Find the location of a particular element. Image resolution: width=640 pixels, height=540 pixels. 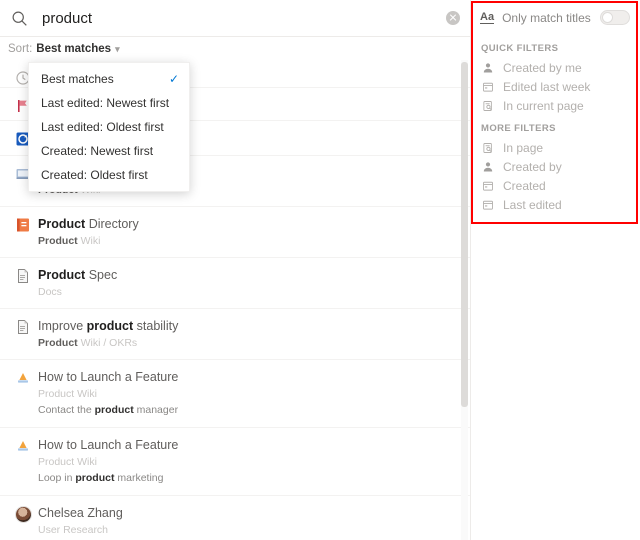

result-title-rest: Directory is located at coordinates (112, 224).